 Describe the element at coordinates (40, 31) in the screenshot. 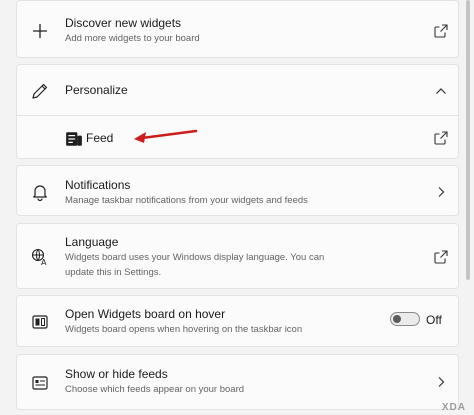

I see `plus-icon` at that location.